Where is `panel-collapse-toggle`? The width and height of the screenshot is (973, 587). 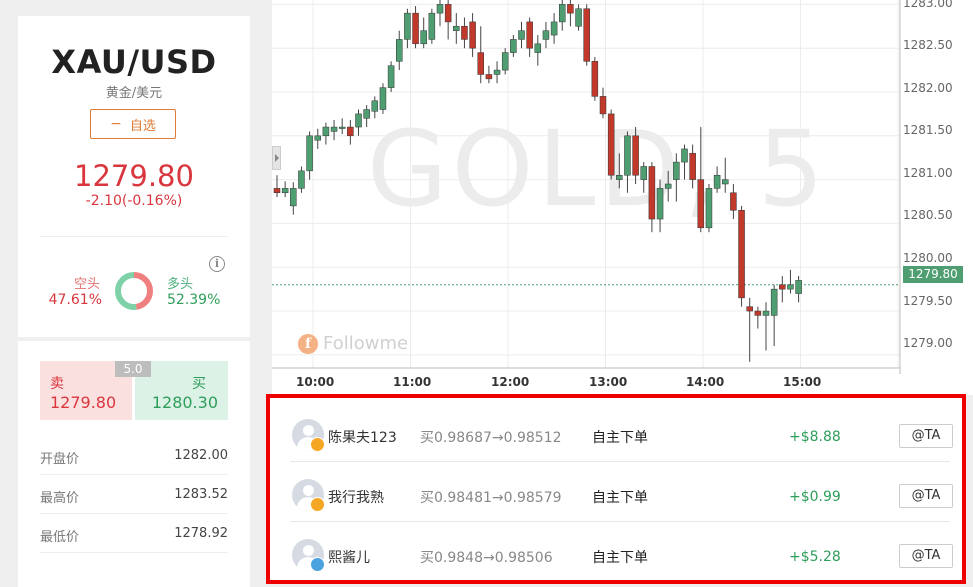
panel-collapse-toggle is located at coordinates (276, 158).